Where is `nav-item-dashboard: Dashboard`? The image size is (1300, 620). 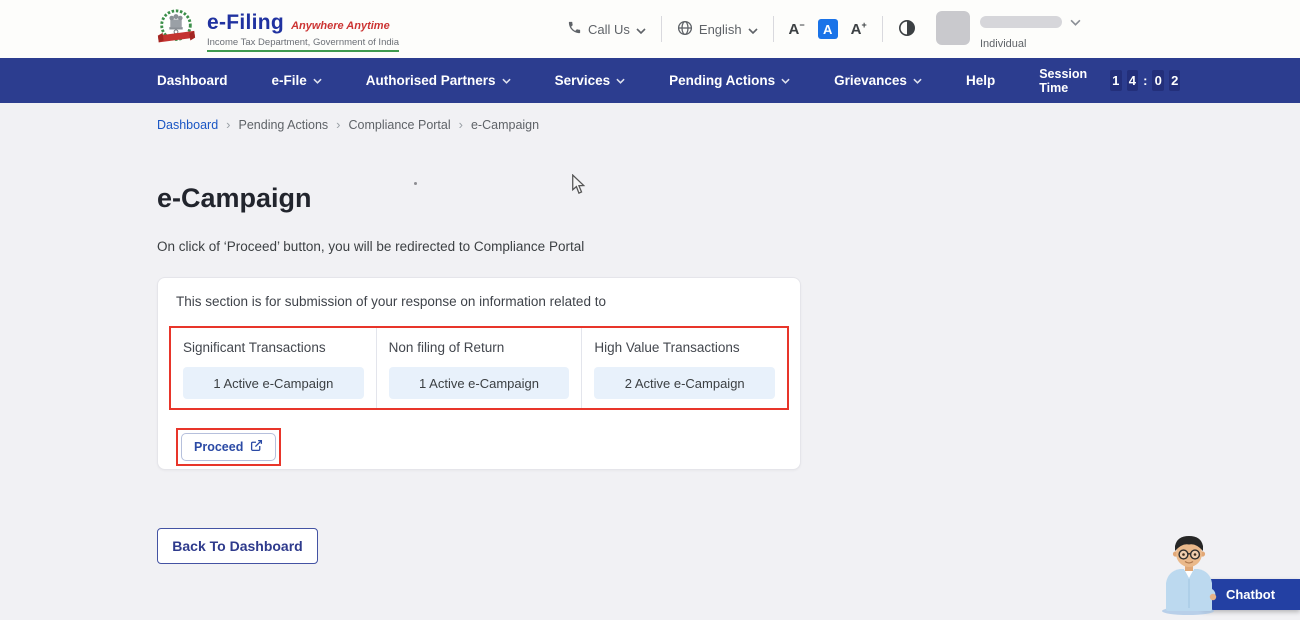
nav-item-dashboard: Dashboard is located at coordinates (192, 80).